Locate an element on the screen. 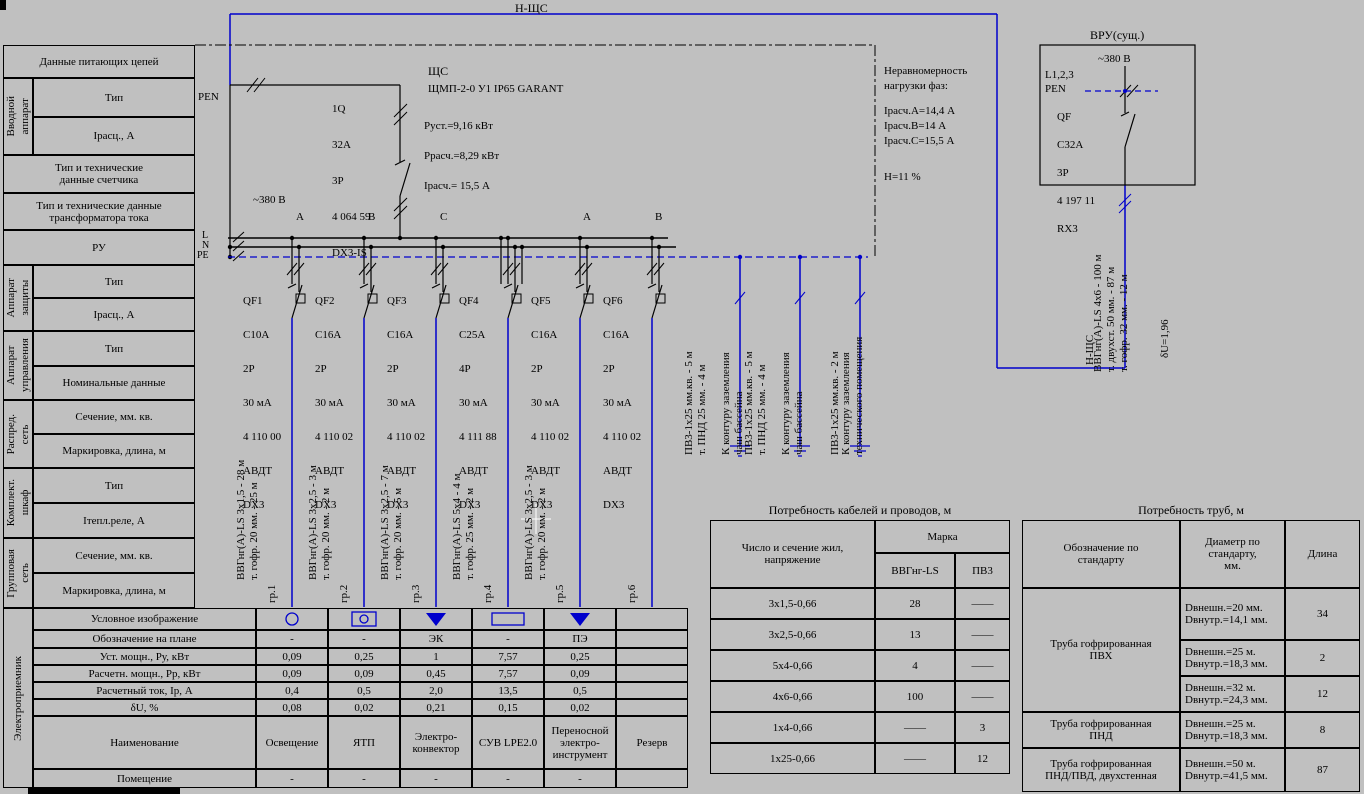  panel-p-calc: Ррасч.=8,29 кВт is located at coordinates (462, 156).